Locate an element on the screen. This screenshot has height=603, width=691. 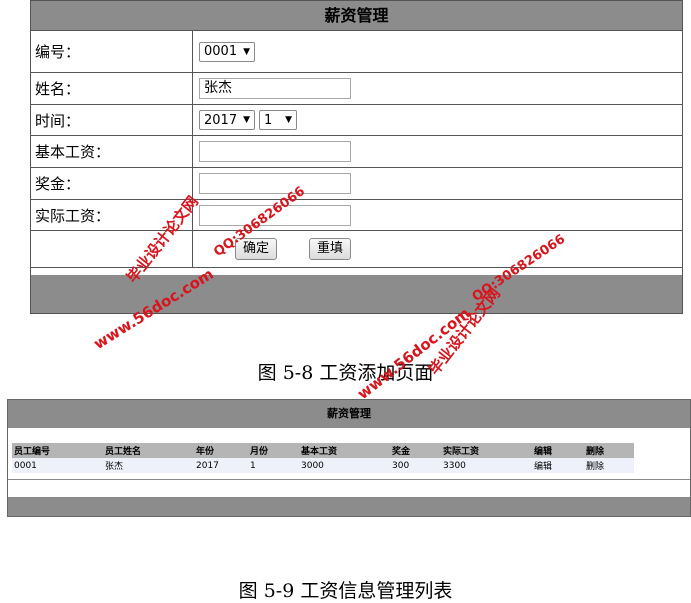
employee-id-select: 0001 ▼ is located at coordinates (227, 51).